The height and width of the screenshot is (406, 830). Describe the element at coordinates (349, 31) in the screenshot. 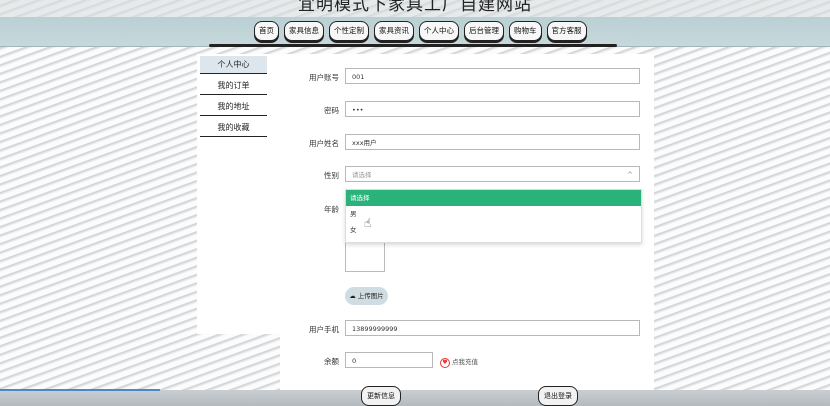

I see `nav-customization: 个性定制` at that location.